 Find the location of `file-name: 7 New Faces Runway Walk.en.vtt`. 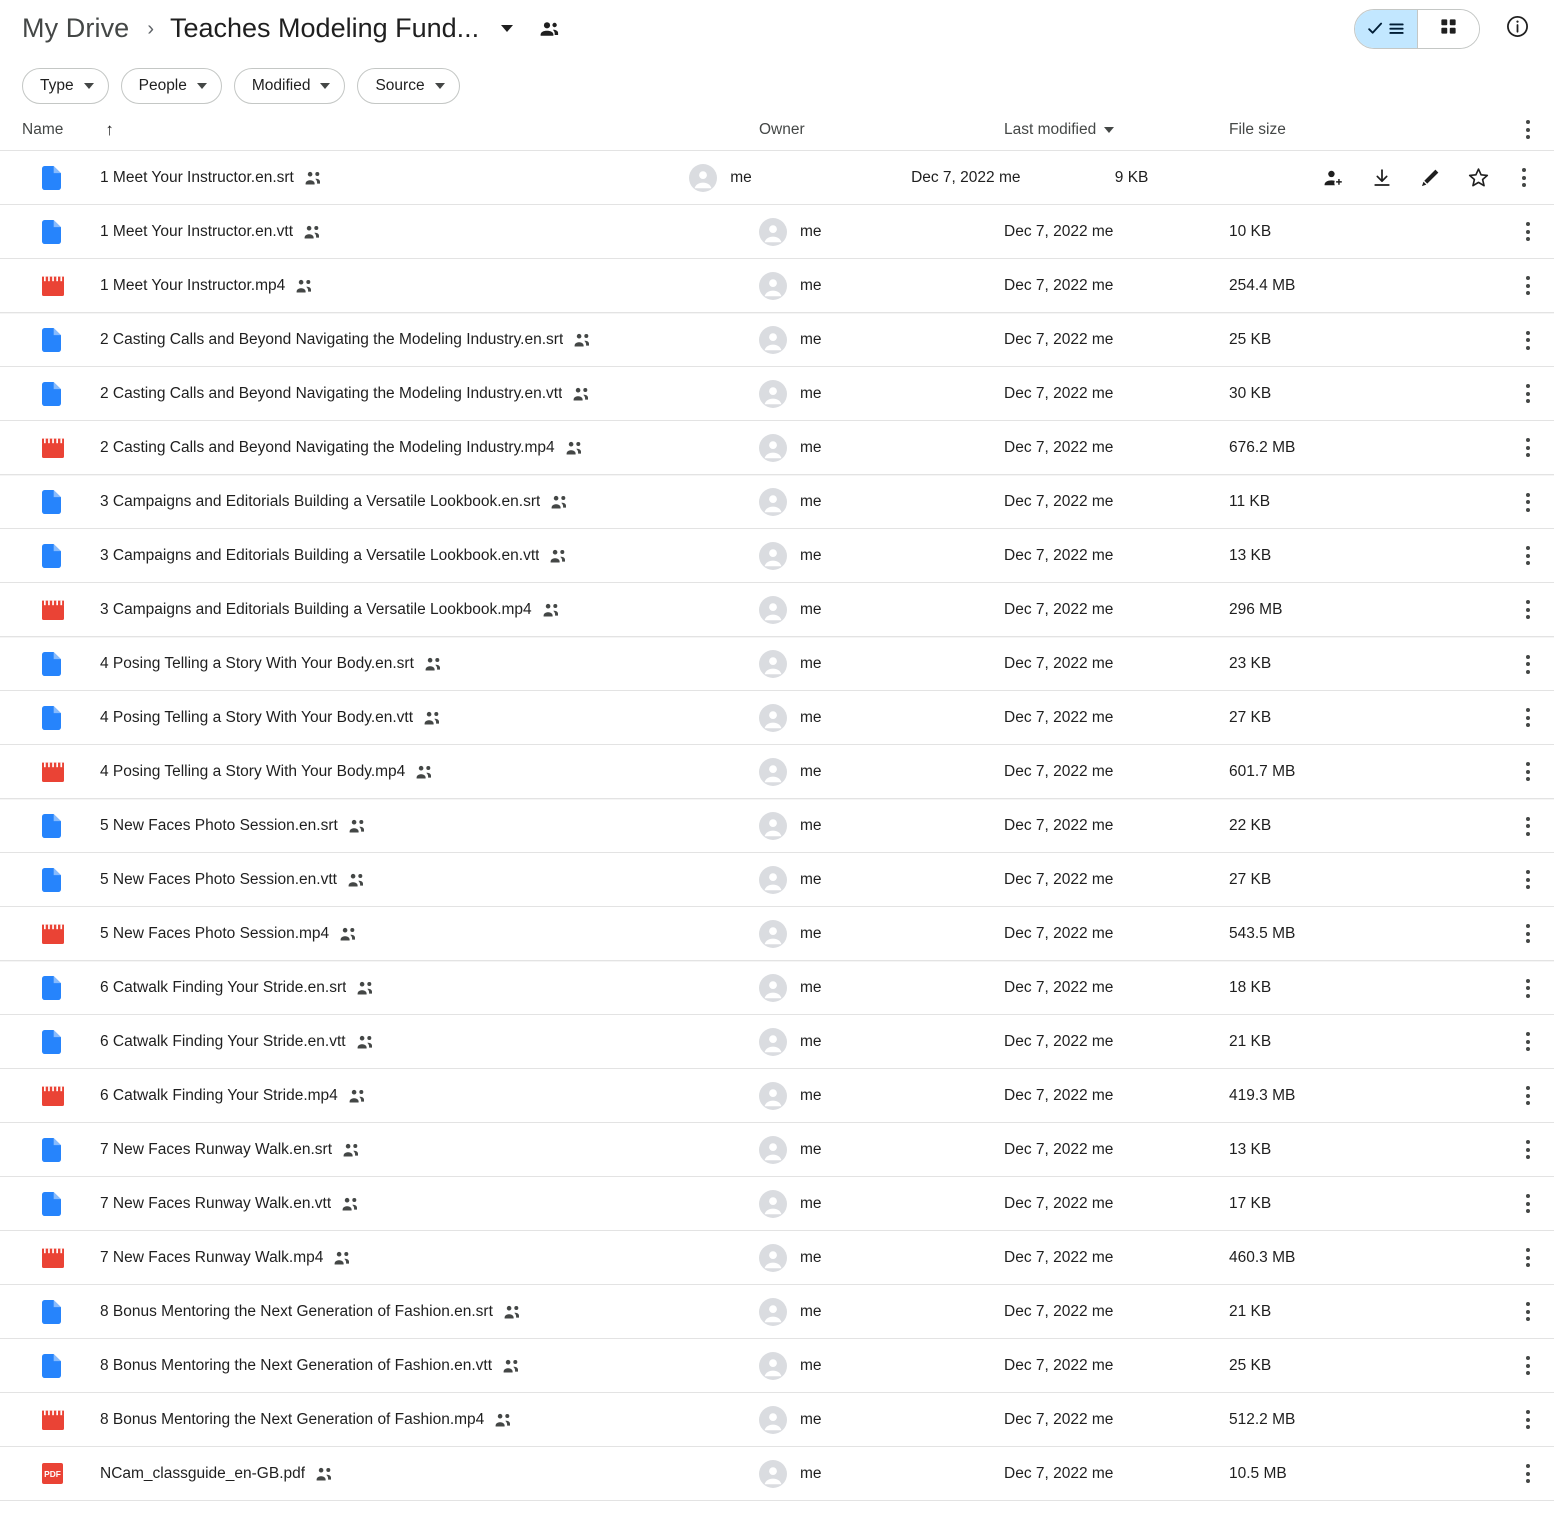

file-name: 7 New Faces Runway Walk.en.vtt is located at coordinates (215, 1204).